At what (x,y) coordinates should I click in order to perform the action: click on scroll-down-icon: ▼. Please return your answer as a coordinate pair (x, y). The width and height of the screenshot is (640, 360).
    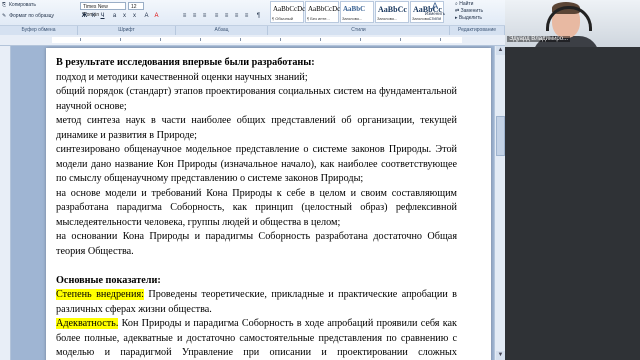
    Looking at the image, I should click on (500, 355).